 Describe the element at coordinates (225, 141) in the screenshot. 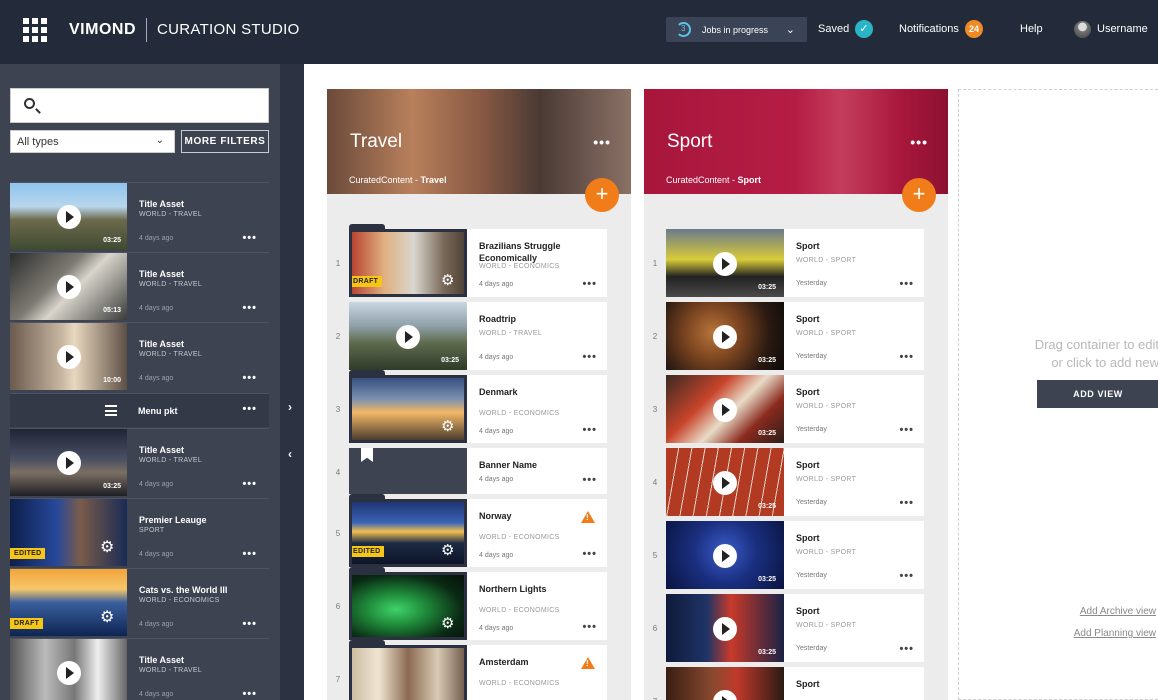

I see `more-filters-button: MORE FILTERS` at that location.